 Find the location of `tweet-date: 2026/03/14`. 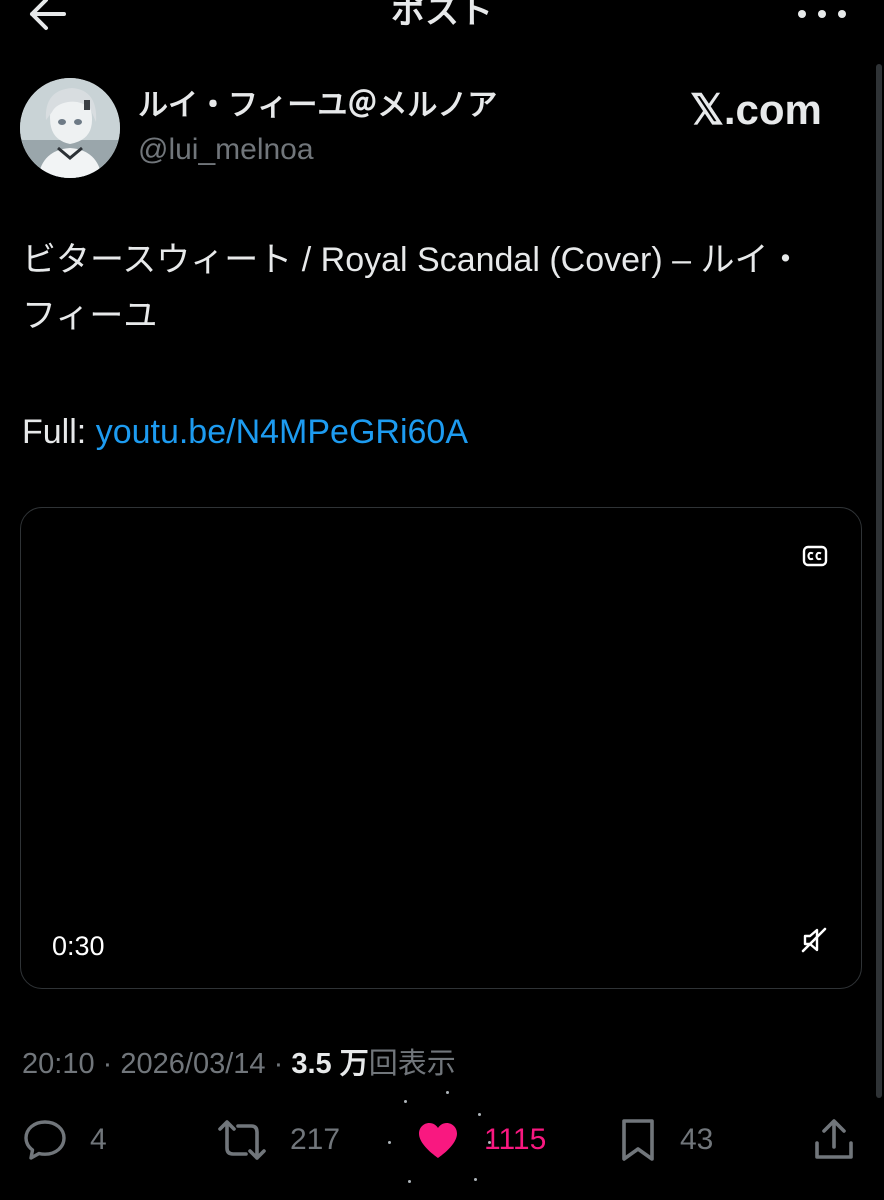

tweet-date: 2026/03/14 is located at coordinates (193, 1064).